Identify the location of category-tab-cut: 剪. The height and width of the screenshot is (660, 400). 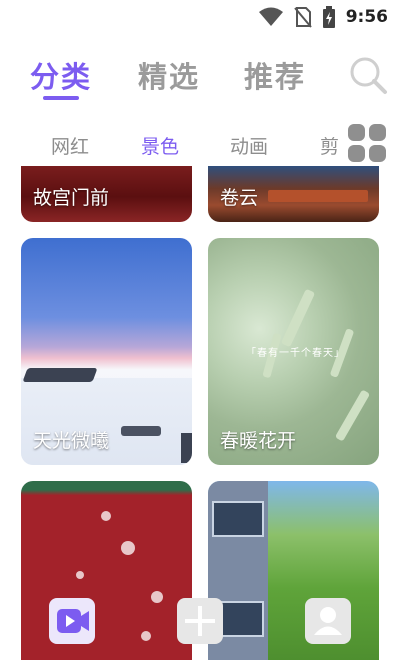
(329, 145).